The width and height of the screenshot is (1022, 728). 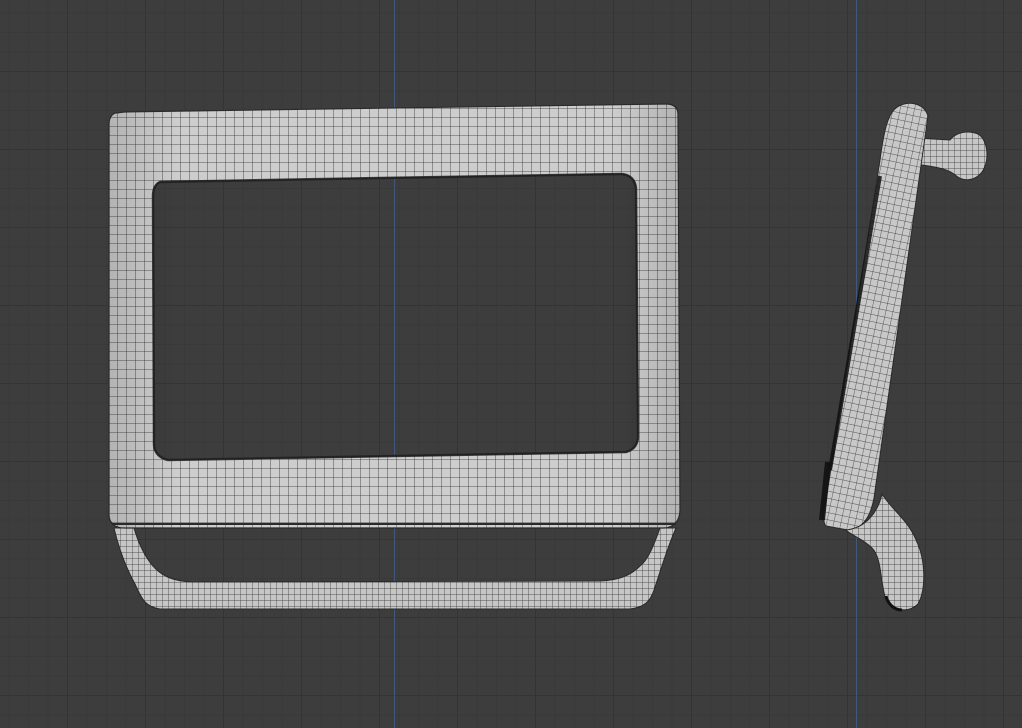 I want to click on handle-bar, so click(x=395, y=568).